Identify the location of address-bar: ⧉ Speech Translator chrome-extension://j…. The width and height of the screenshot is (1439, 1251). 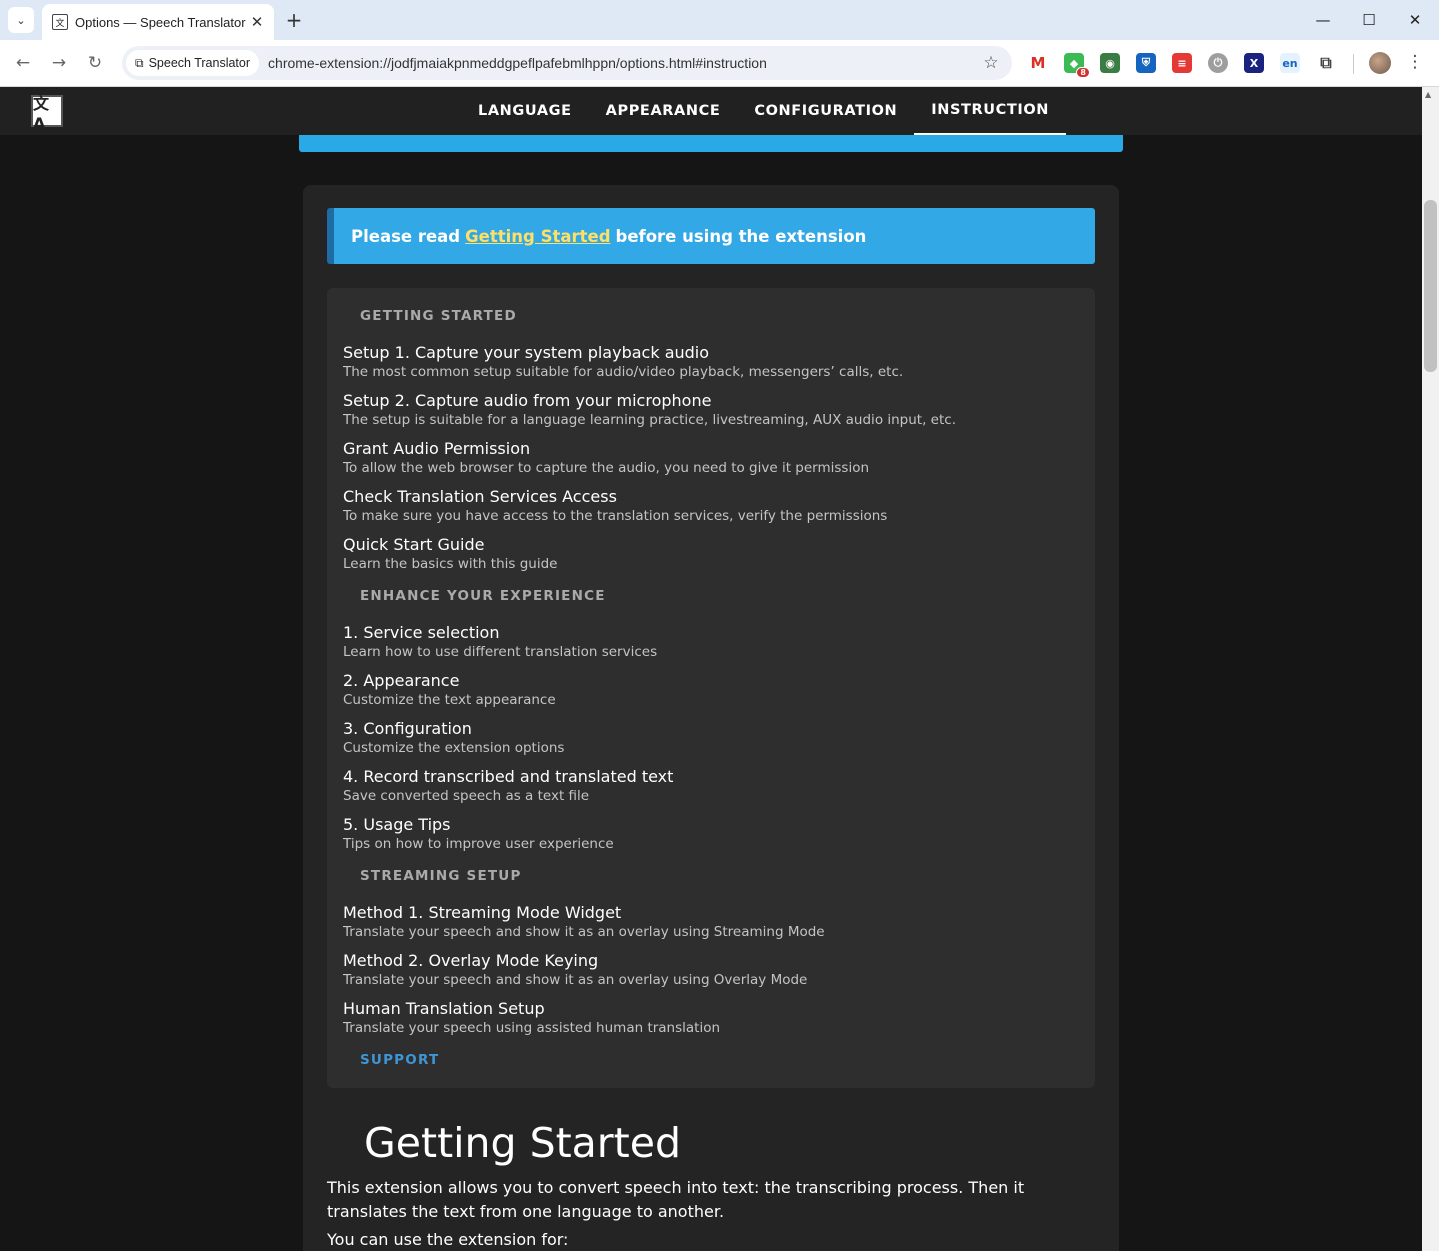
(567, 63).